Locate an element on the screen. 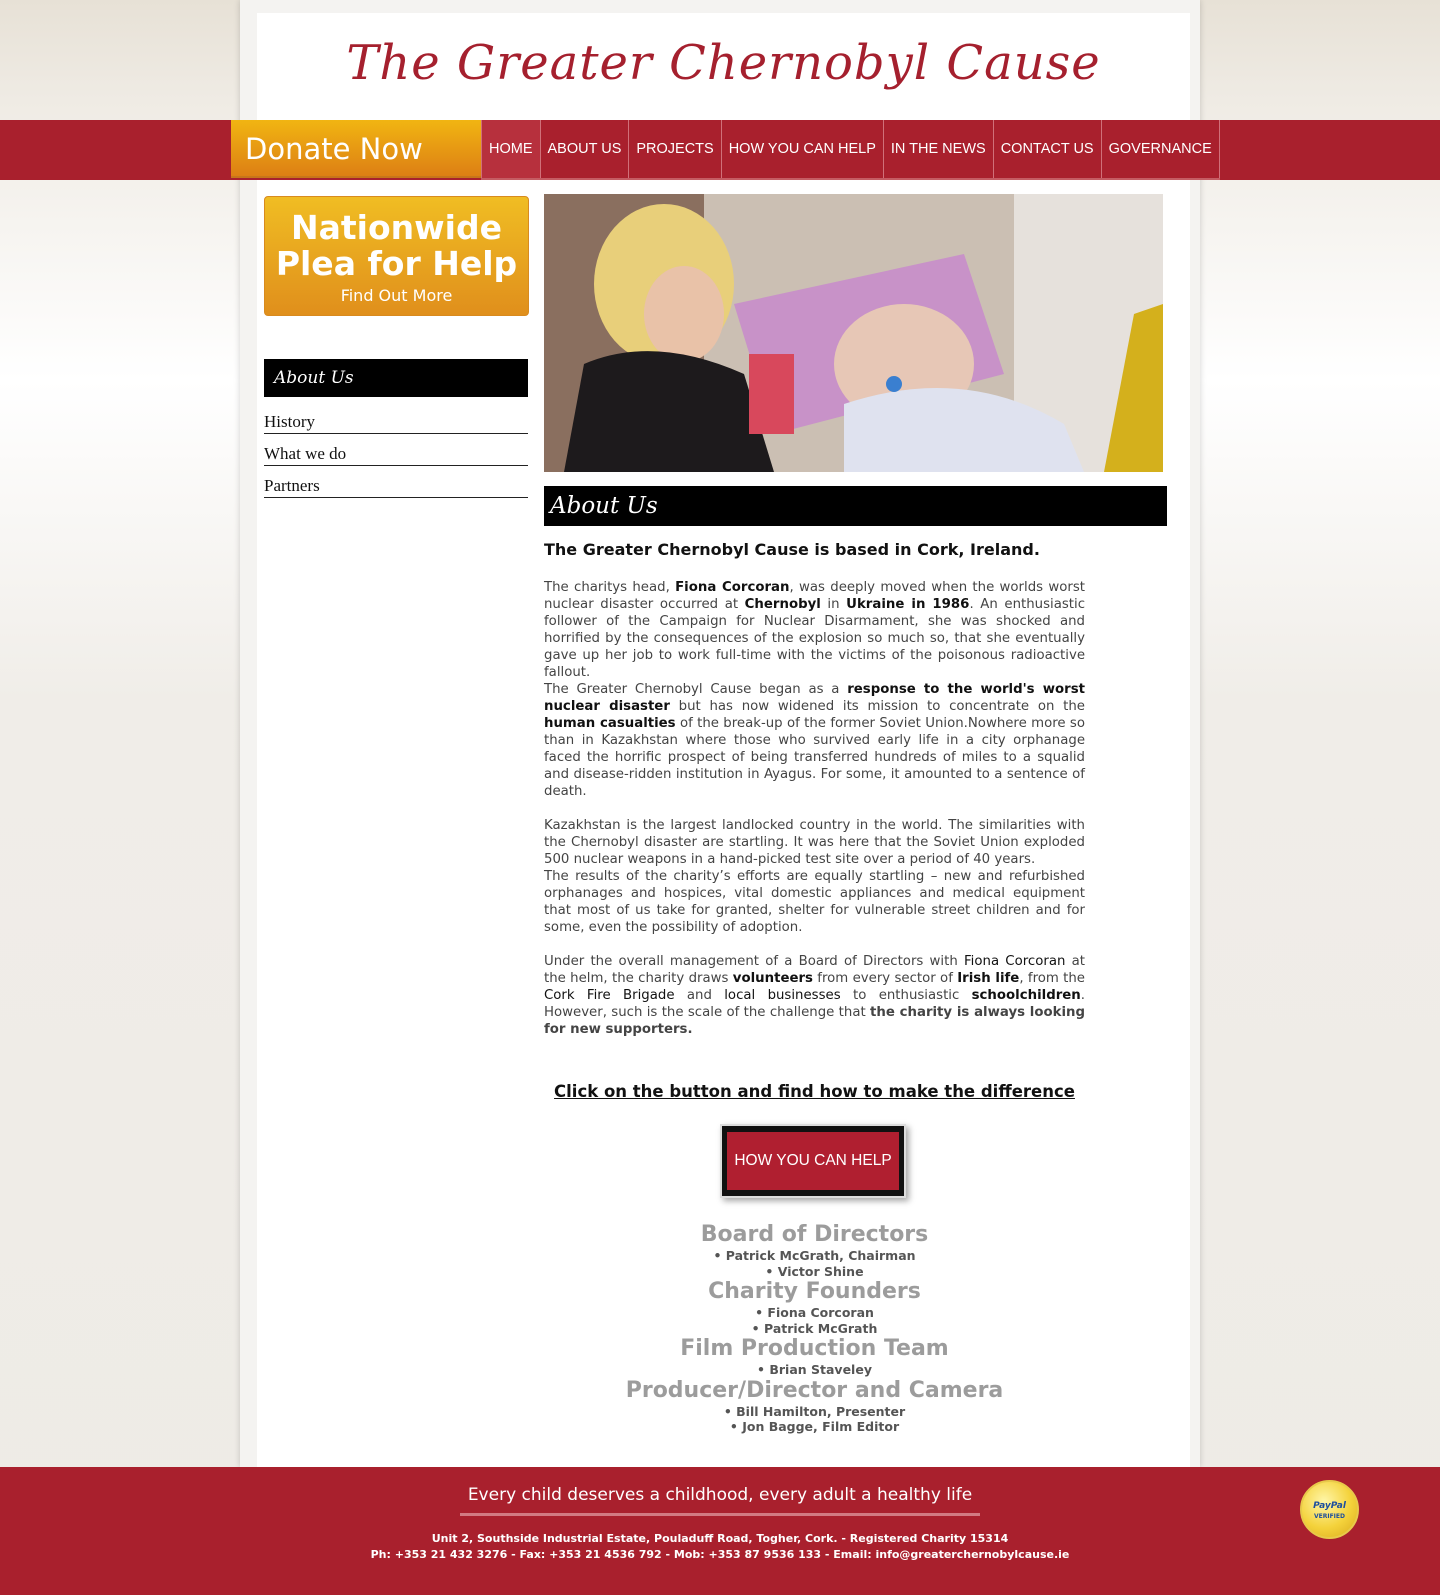 Image resolution: width=1440 pixels, height=1595 pixels. plea-for-help-banner: Nationwide Plea for Help Find Out More is located at coordinates (396, 256).